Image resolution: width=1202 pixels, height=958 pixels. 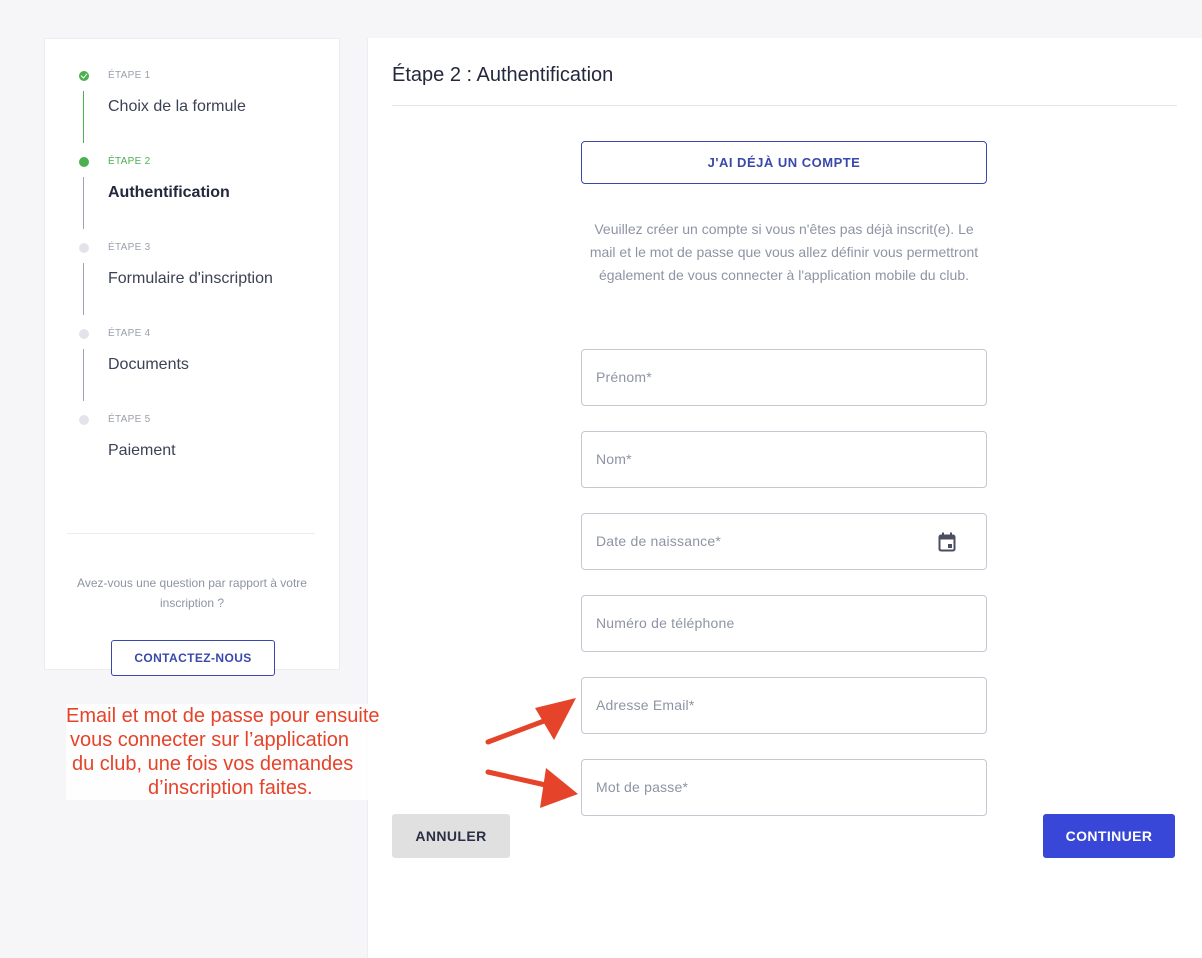 What do you see at coordinates (129, 419) in the screenshot?
I see `step-kicker: ÉTAPE 5` at bounding box center [129, 419].